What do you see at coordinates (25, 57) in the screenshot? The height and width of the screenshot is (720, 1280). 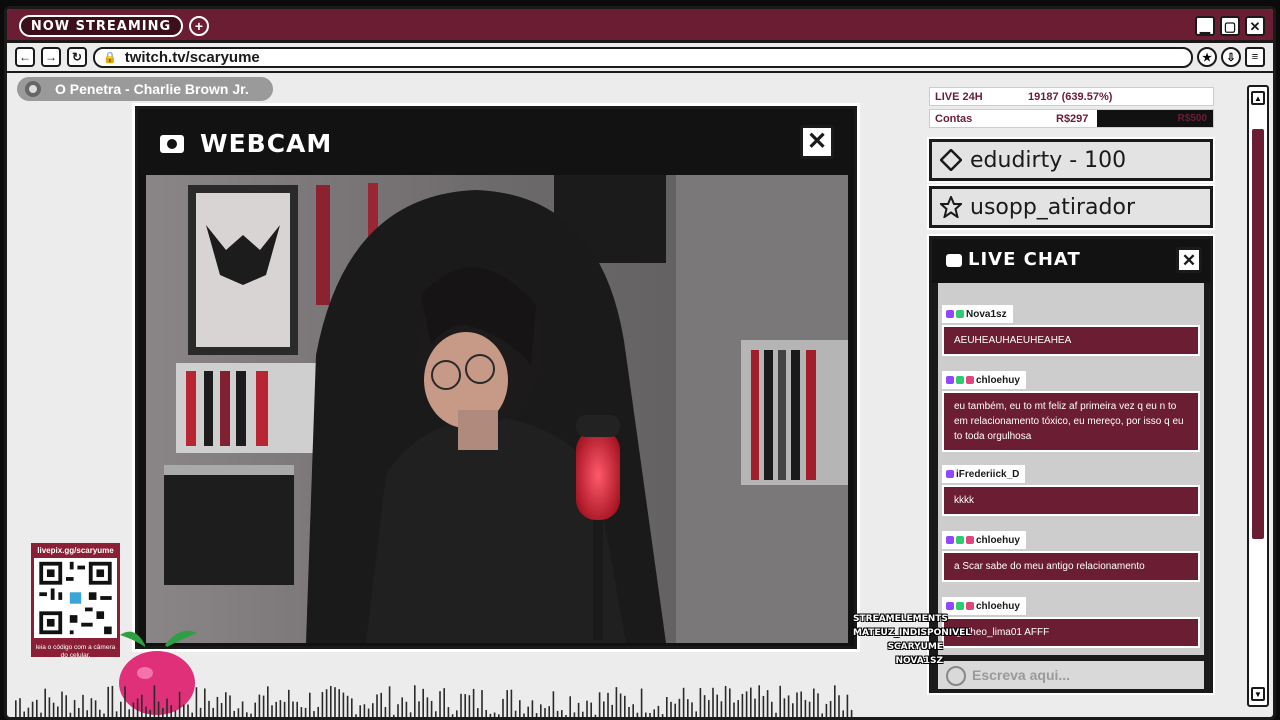 I see `back-icon: ←` at bounding box center [25, 57].